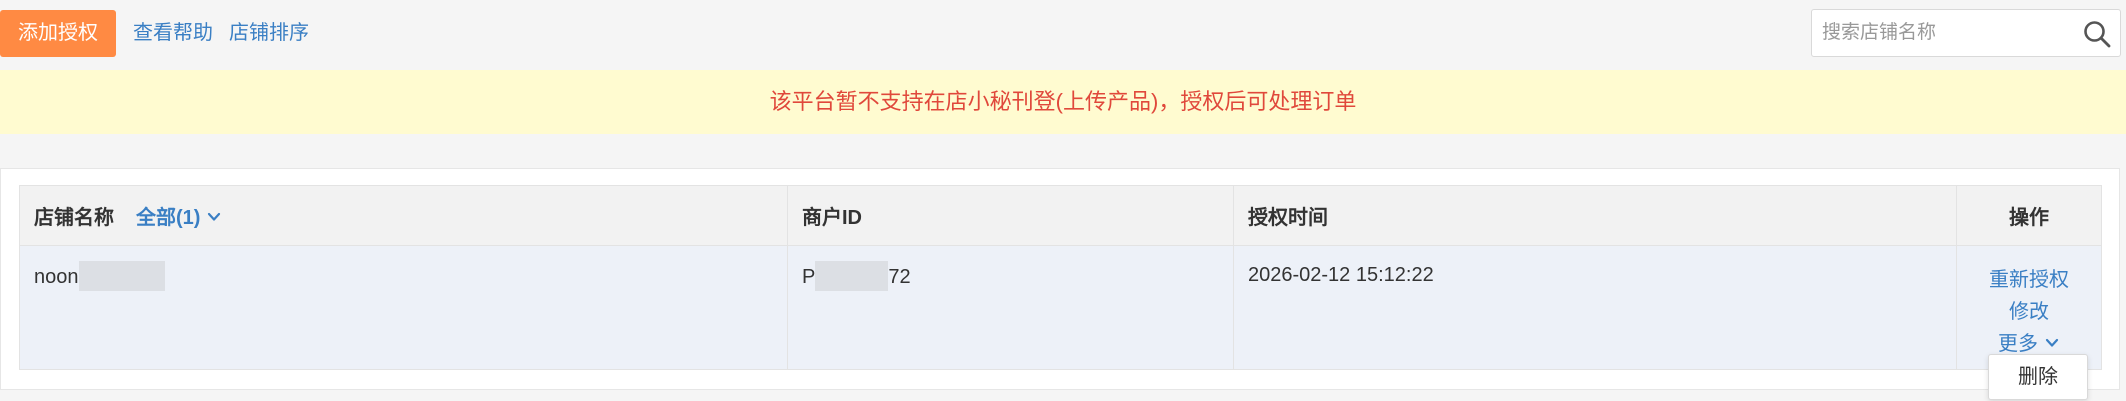  What do you see at coordinates (1595, 307) in the screenshot?
I see `cell-auth-time: 2026-02-12 15:12:22` at bounding box center [1595, 307].